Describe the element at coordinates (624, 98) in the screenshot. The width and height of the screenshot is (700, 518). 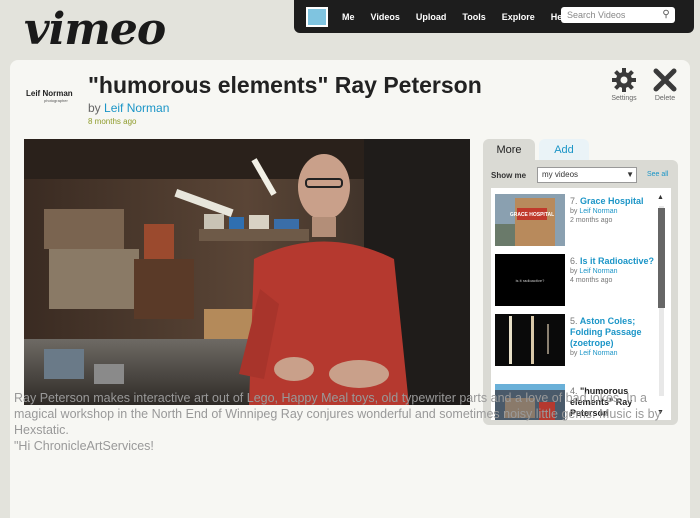
I see `settings-label: Settings` at that location.